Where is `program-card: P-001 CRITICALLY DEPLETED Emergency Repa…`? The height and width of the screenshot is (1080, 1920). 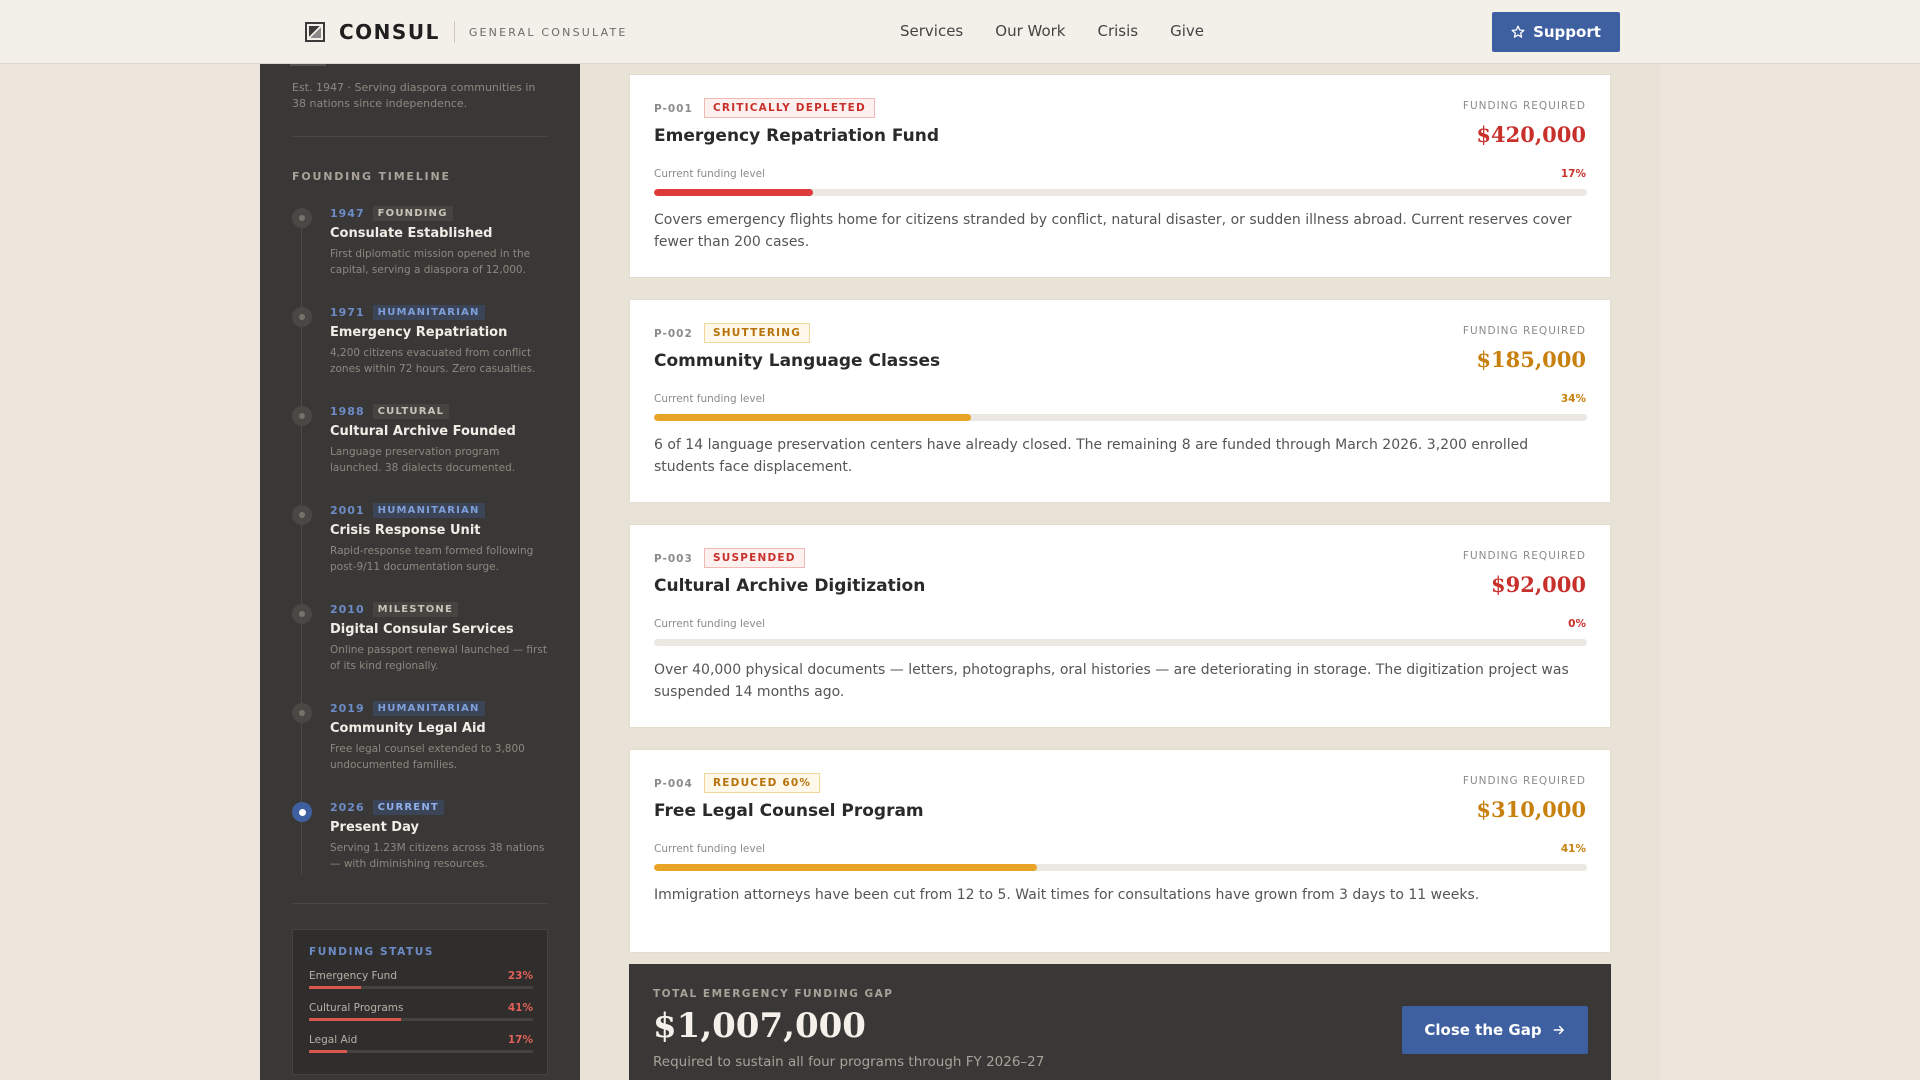
program-card: P-001 CRITICALLY DEPLETED Emergency Repa… is located at coordinates (1120, 176).